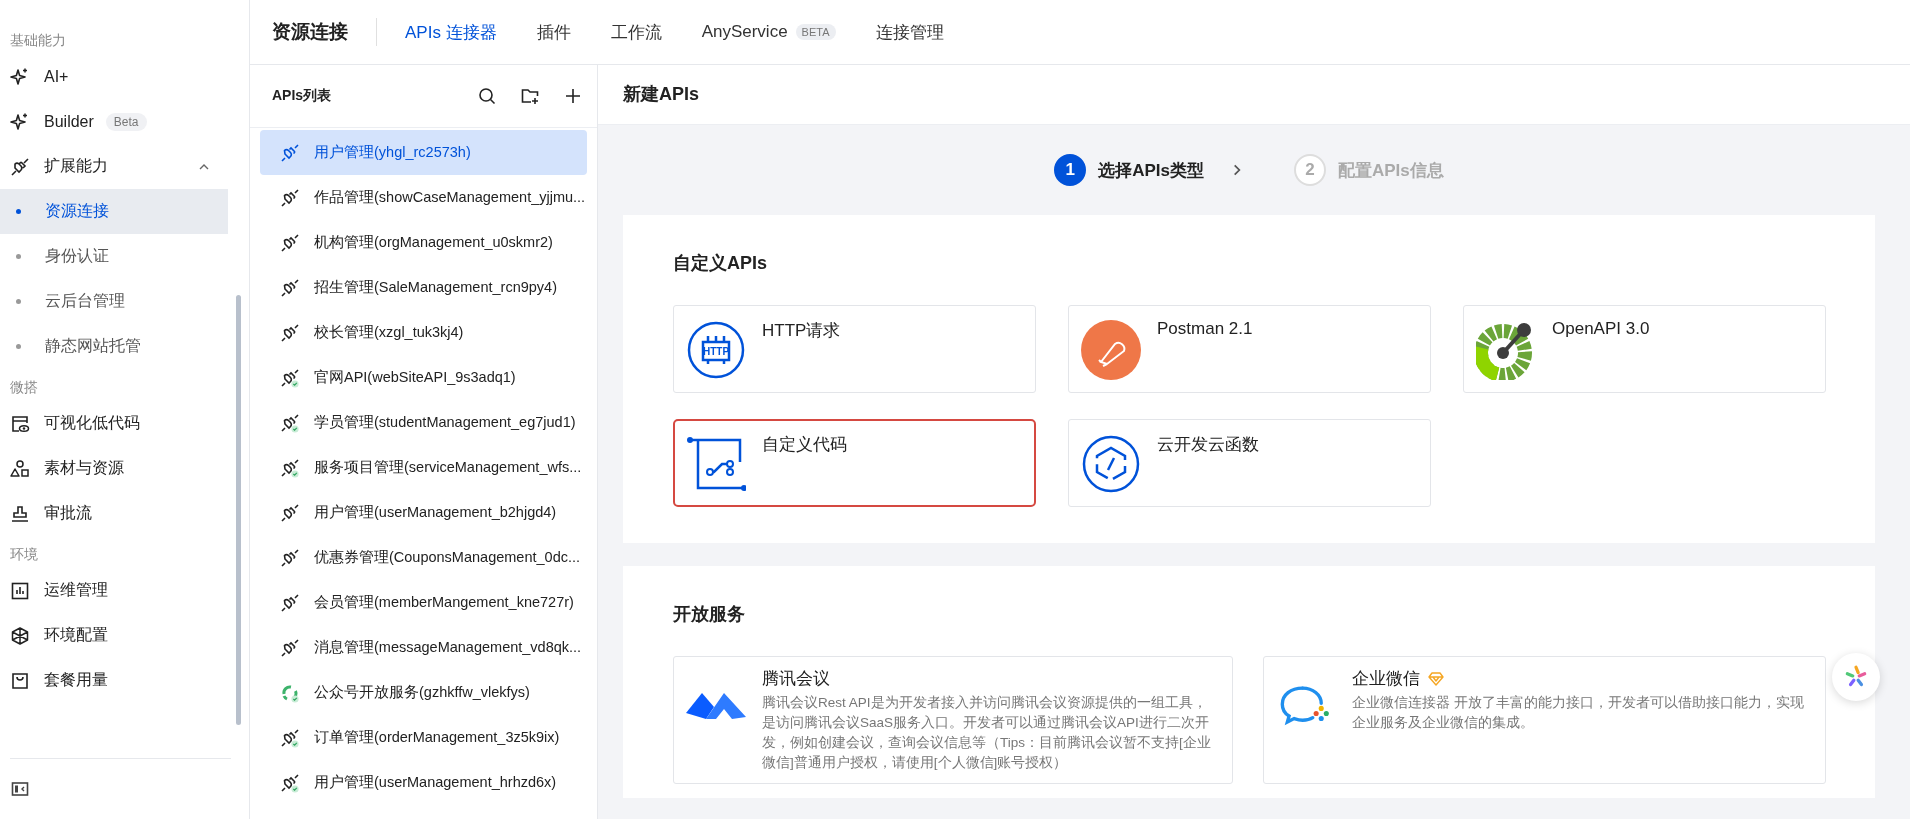 The image size is (1910, 819). I want to click on nav-tab: 连接管理, so click(909, 32).